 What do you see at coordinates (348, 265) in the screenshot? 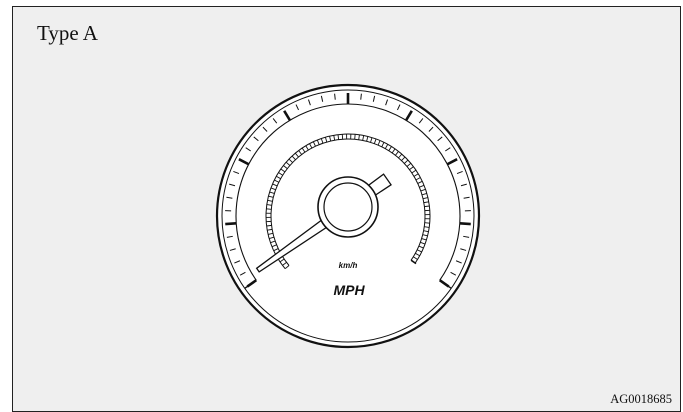
I see `unit-secondary-label: km/h` at bounding box center [348, 265].